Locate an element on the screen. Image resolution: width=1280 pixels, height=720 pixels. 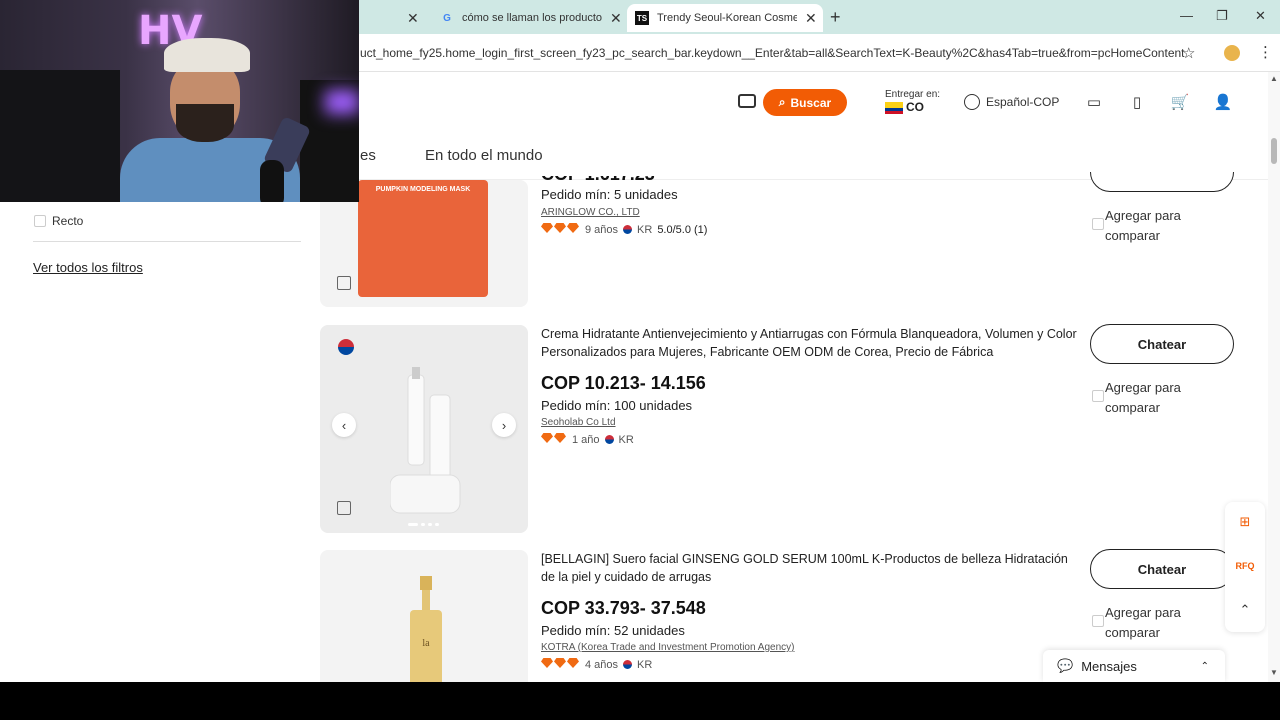
tab-title: Trendy Seoul-Korean Cosmetic is located at coordinates (727, 18).